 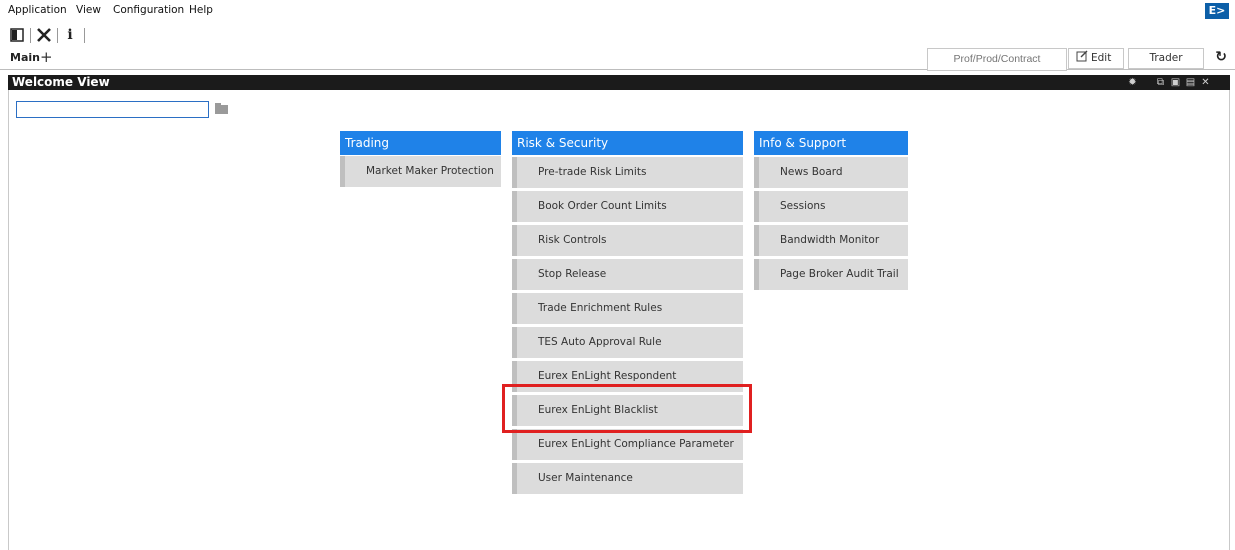 I want to click on refresh-icon: ↻, so click(x=1221, y=57).